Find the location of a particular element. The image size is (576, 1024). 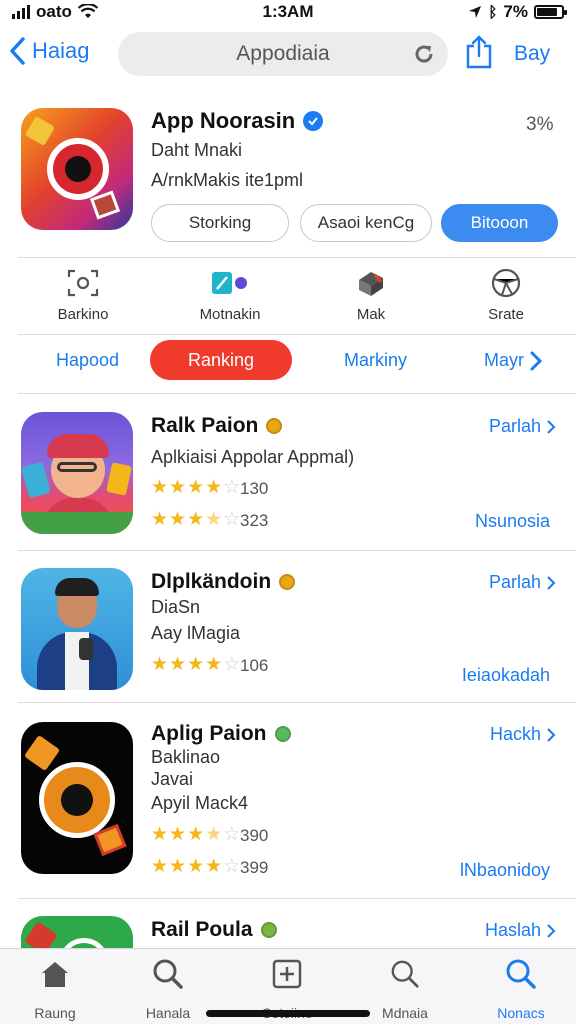

app-description: Aplkiaisi Appolar Appmal) is located at coordinates (253, 457).